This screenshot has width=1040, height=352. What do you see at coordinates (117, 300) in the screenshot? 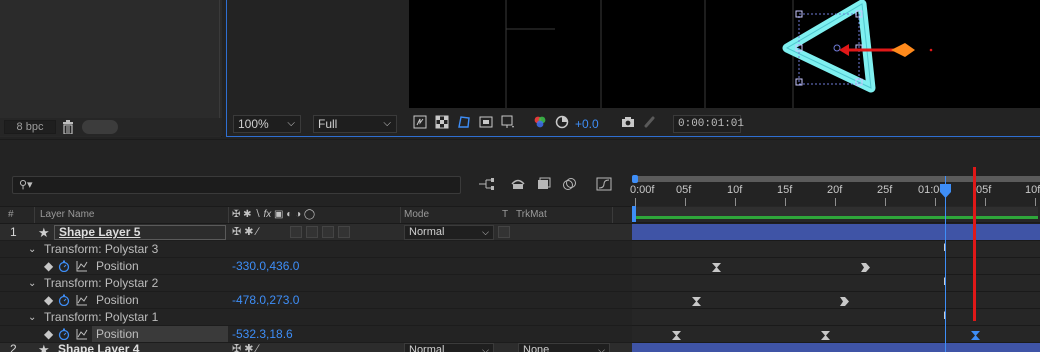
I see `property-name: Position` at bounding box center [117, 300].